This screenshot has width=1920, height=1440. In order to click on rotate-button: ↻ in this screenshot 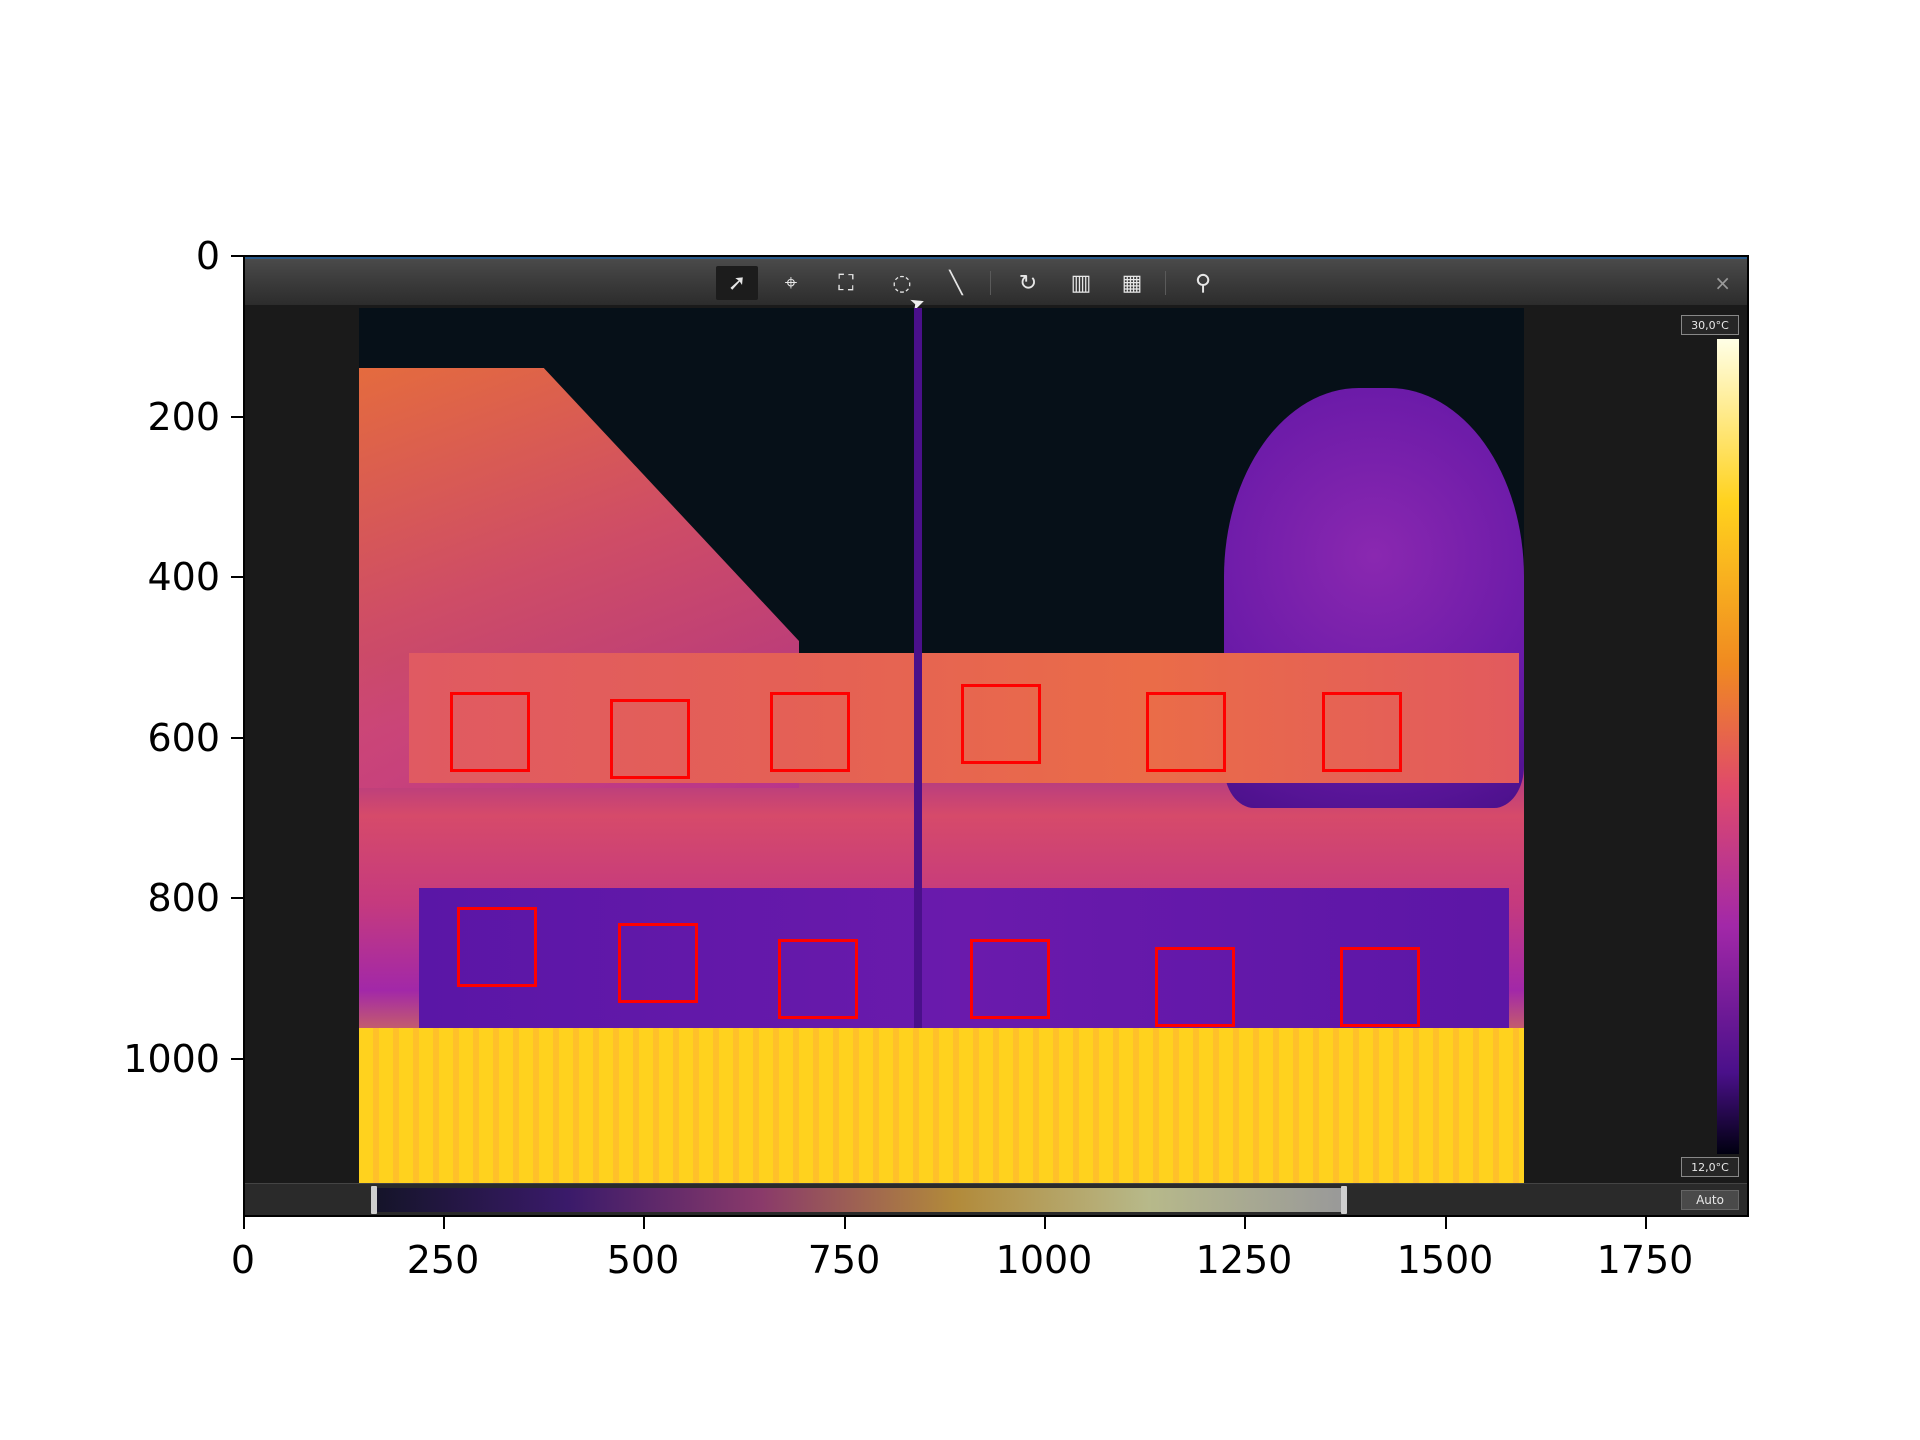, I will do `click(1028, 283)`.